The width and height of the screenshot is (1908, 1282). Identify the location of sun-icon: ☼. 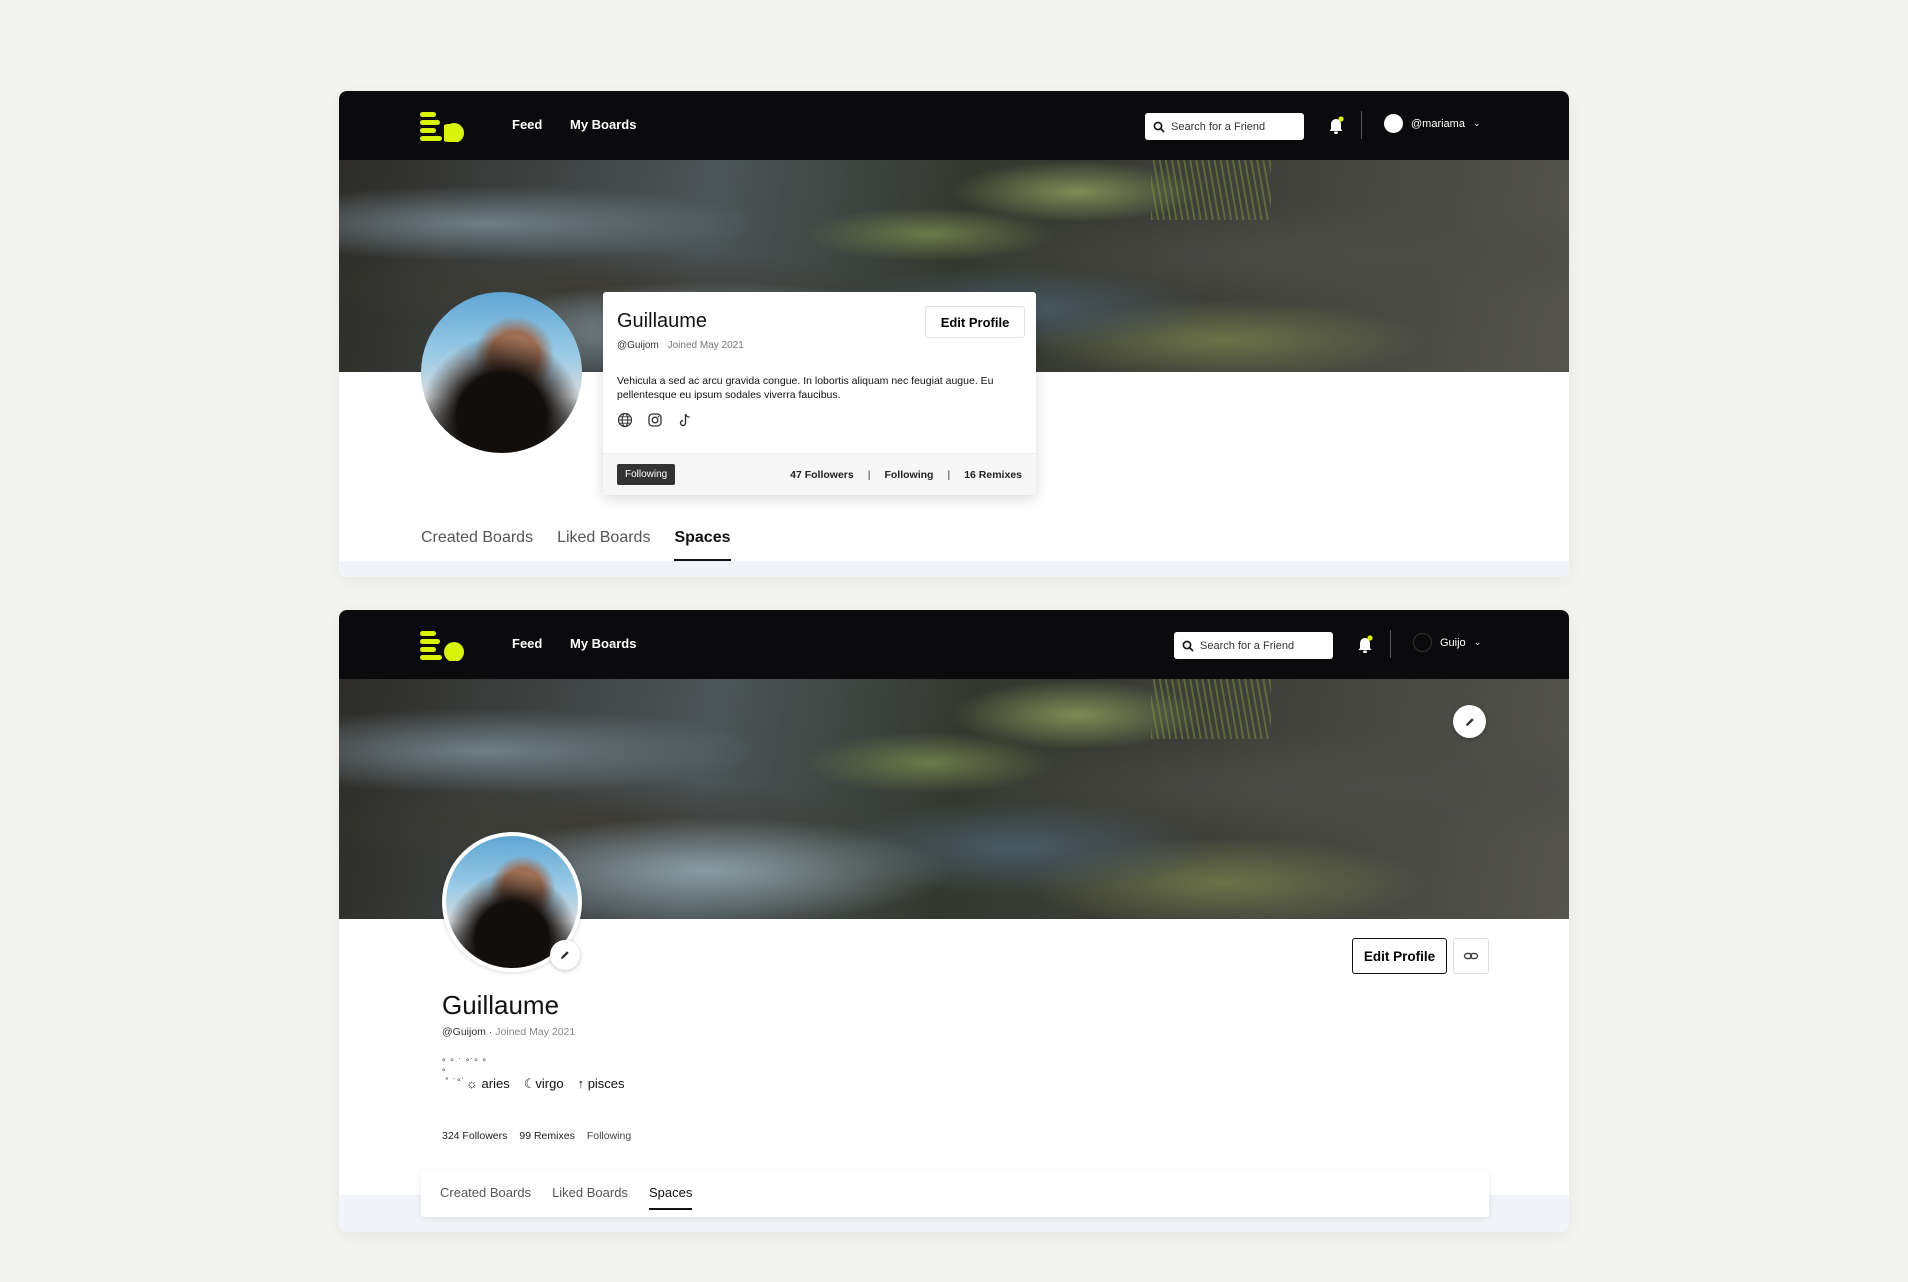
(474, 1083).